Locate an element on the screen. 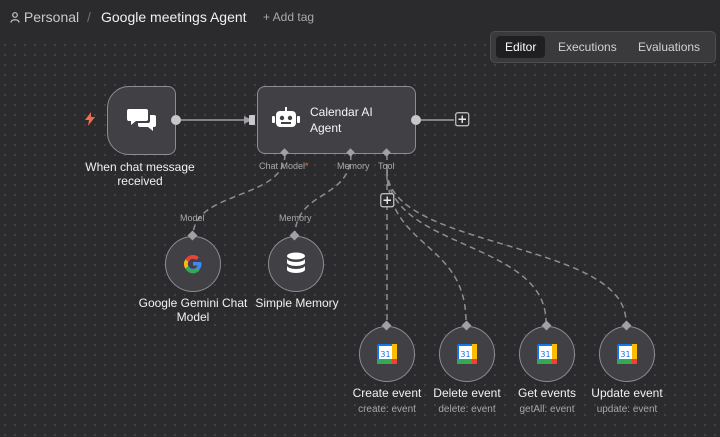 This screenshot has height=437, width=720. create-event-handle is located at coordinates (387, 326).